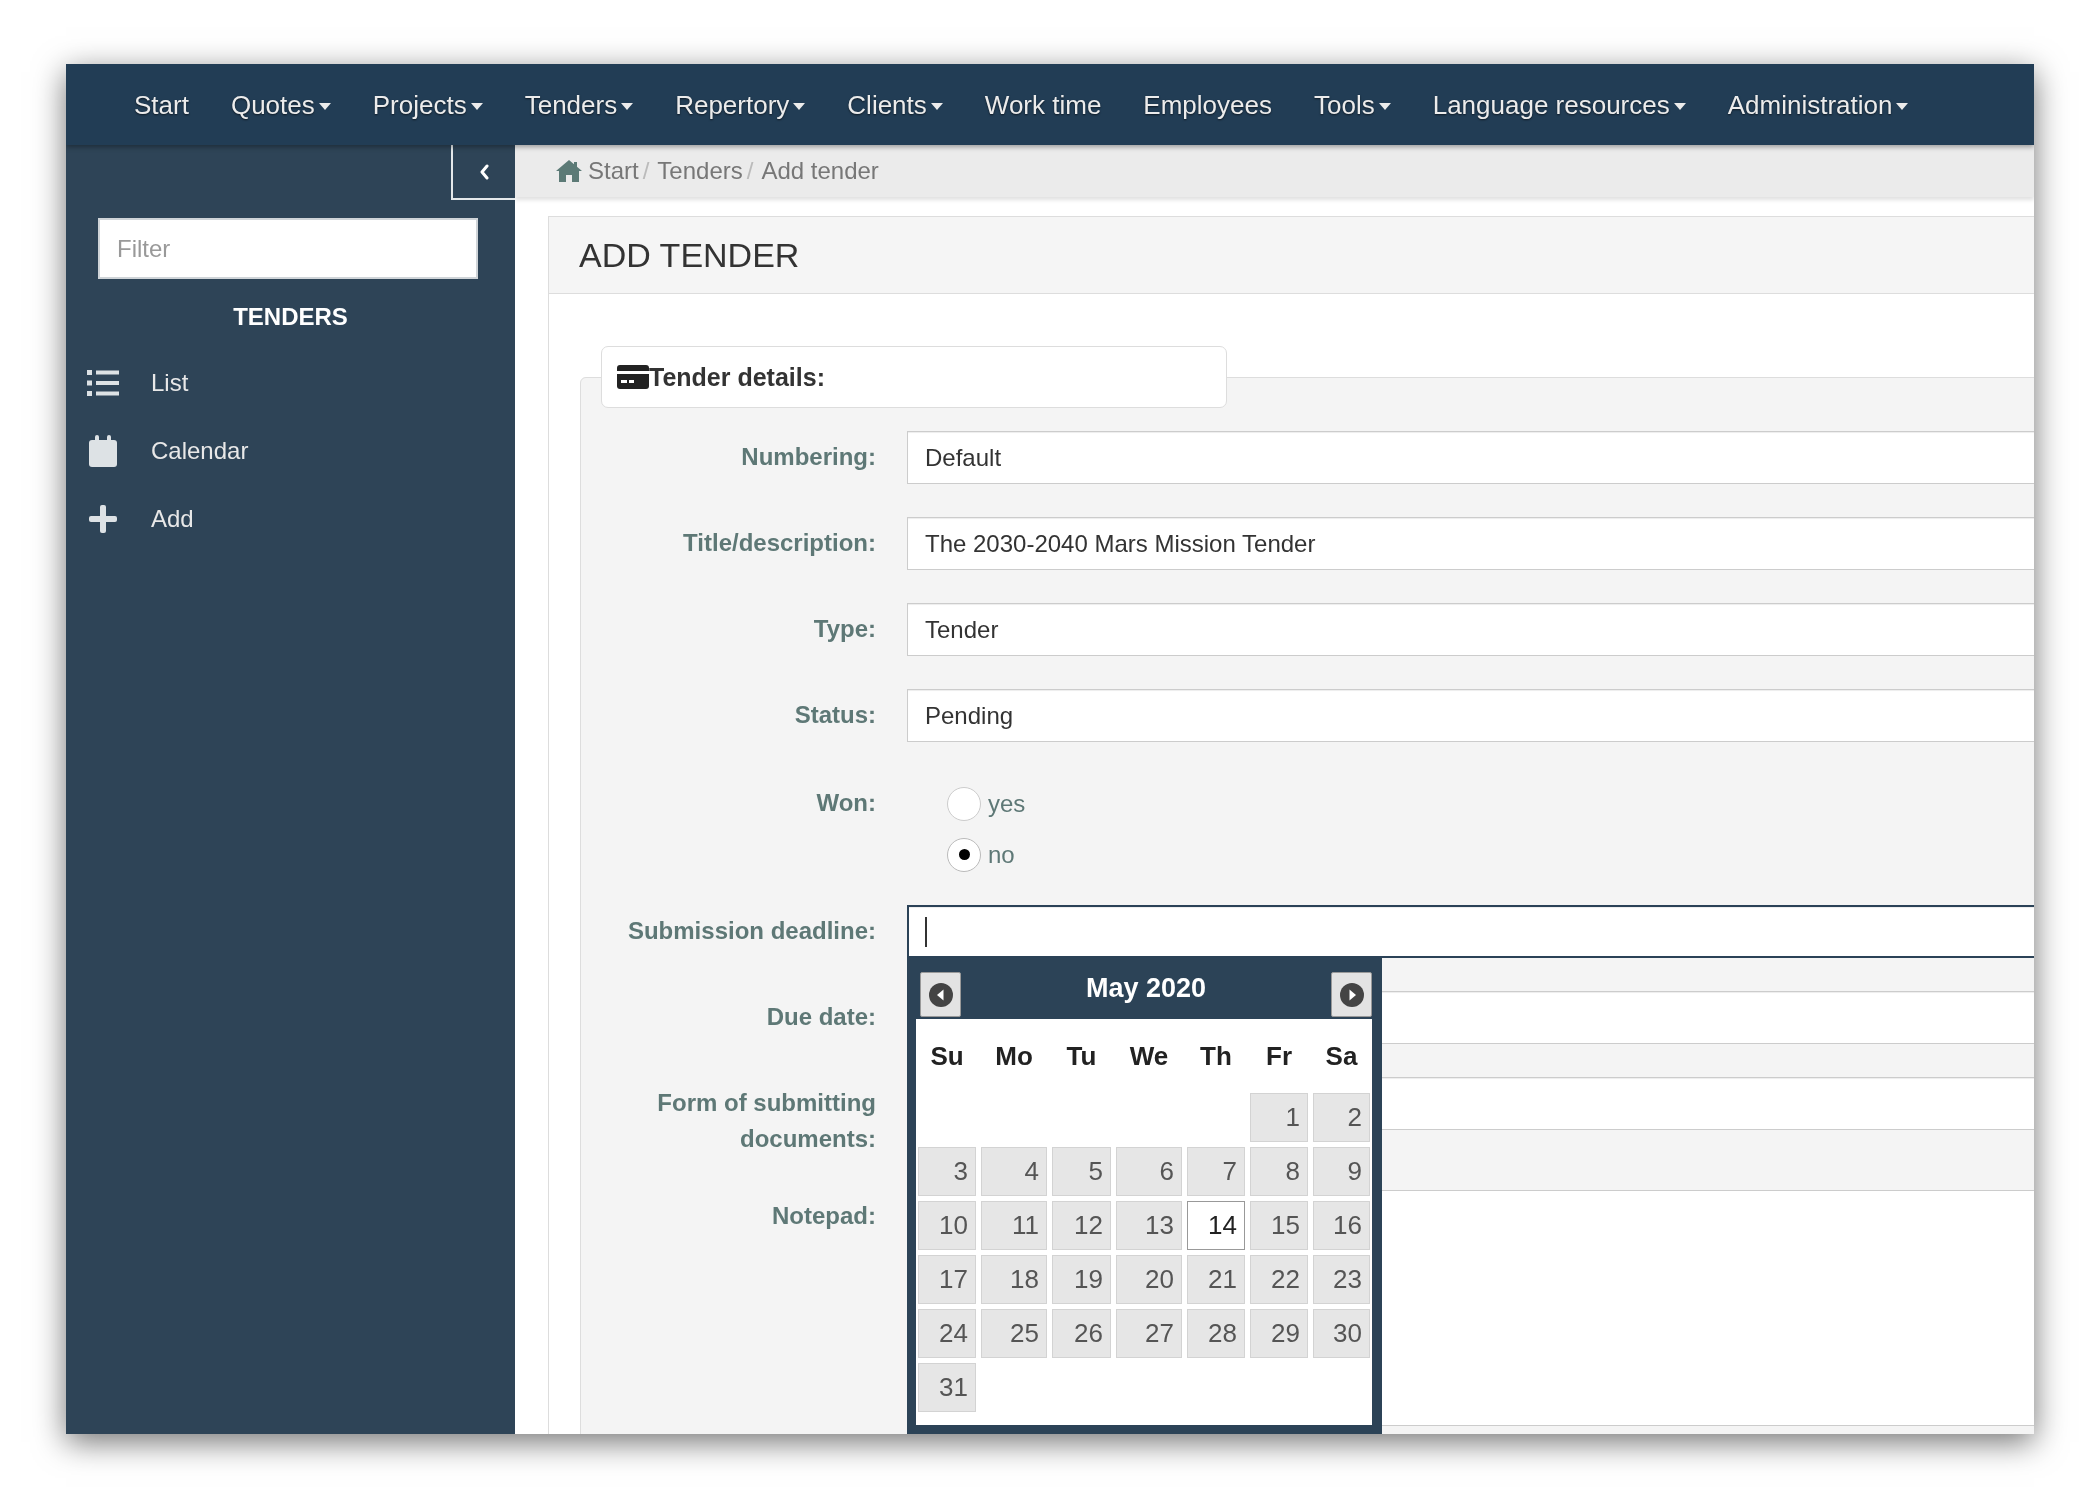 Image resolution: width=2100 pixels, height=1500 pixels. Describe the element at coordinates (597, 171) in the screenshot. I see `breadcrumb-link: Start` at that location.